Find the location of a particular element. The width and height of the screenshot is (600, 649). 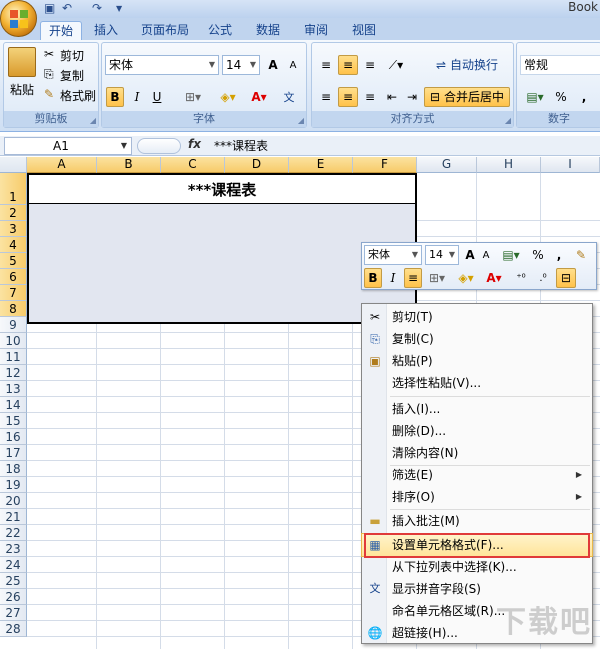

align-center-icon: ≡ is located at coordinates (348, 97).